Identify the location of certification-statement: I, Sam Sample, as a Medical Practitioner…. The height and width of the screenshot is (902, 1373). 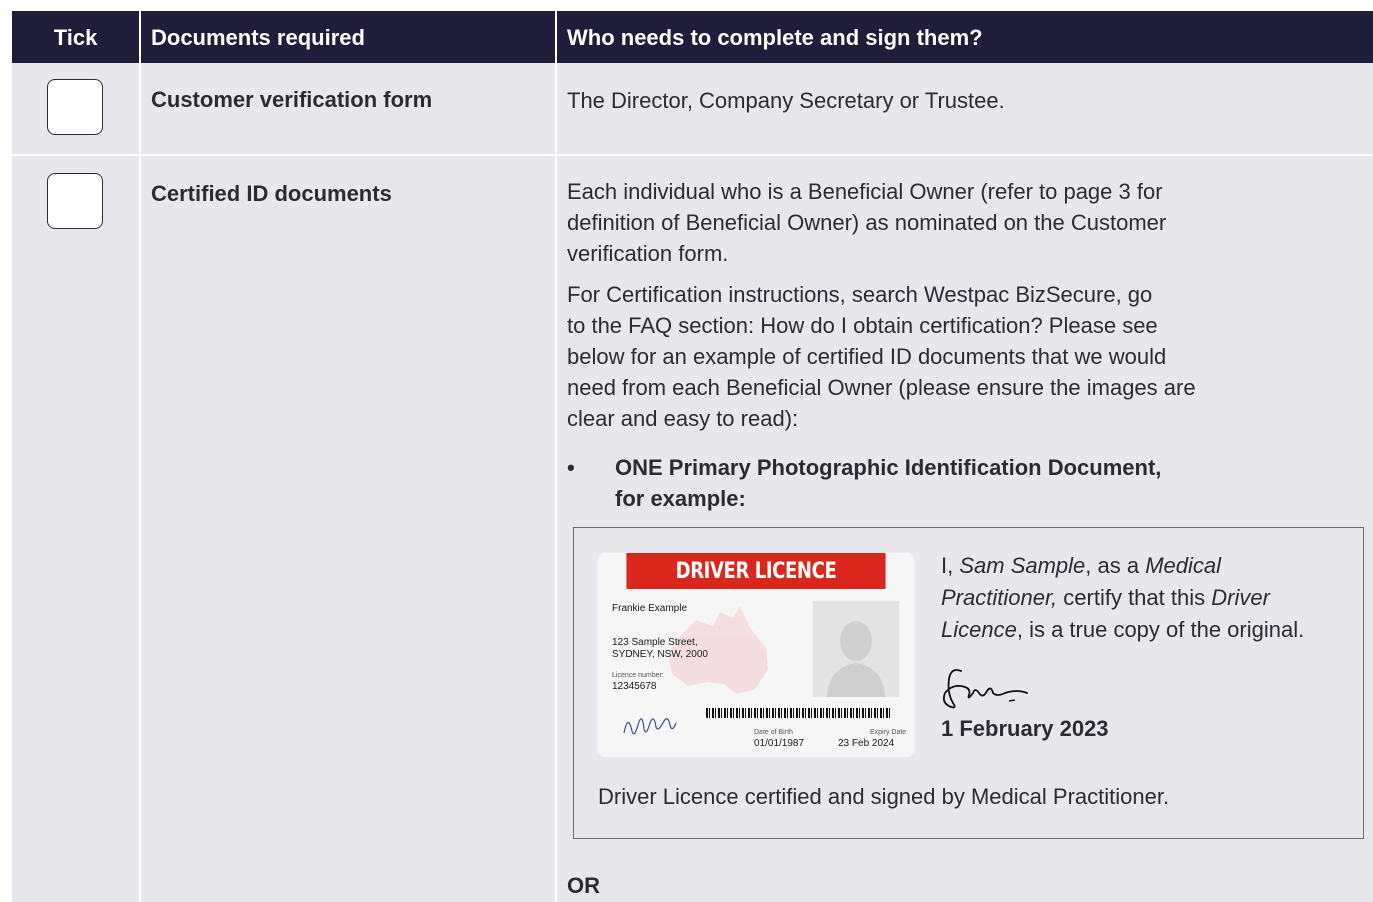
(1151, 598).